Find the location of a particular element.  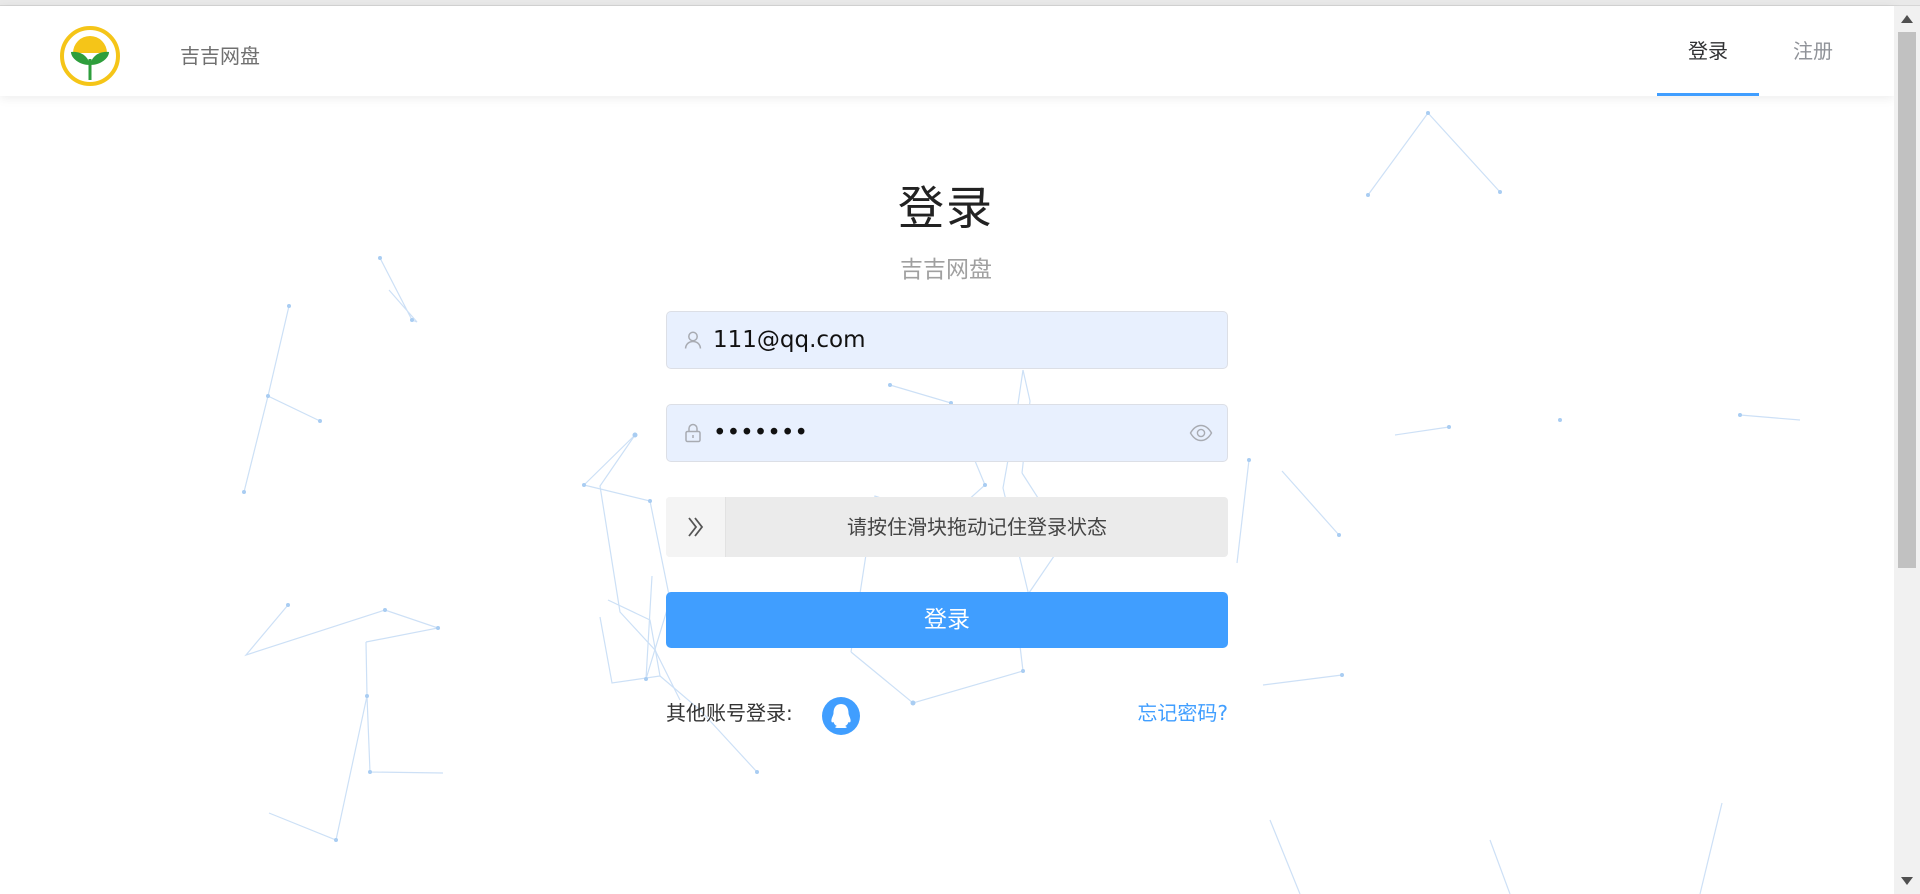

scroll-down-arrow-icon is located at coordinates (1907, 881).